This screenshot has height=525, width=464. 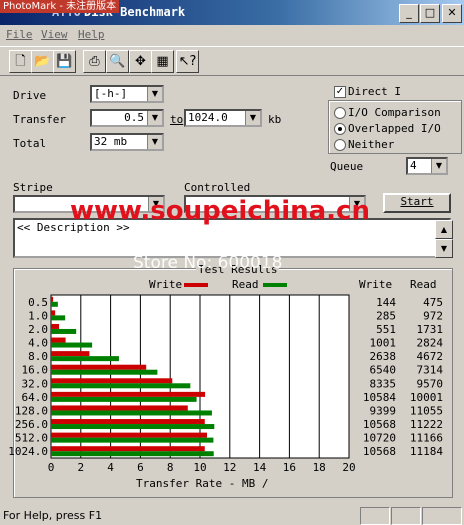 I want to click on x-tick-label: 14, so click(x=260, y=467).